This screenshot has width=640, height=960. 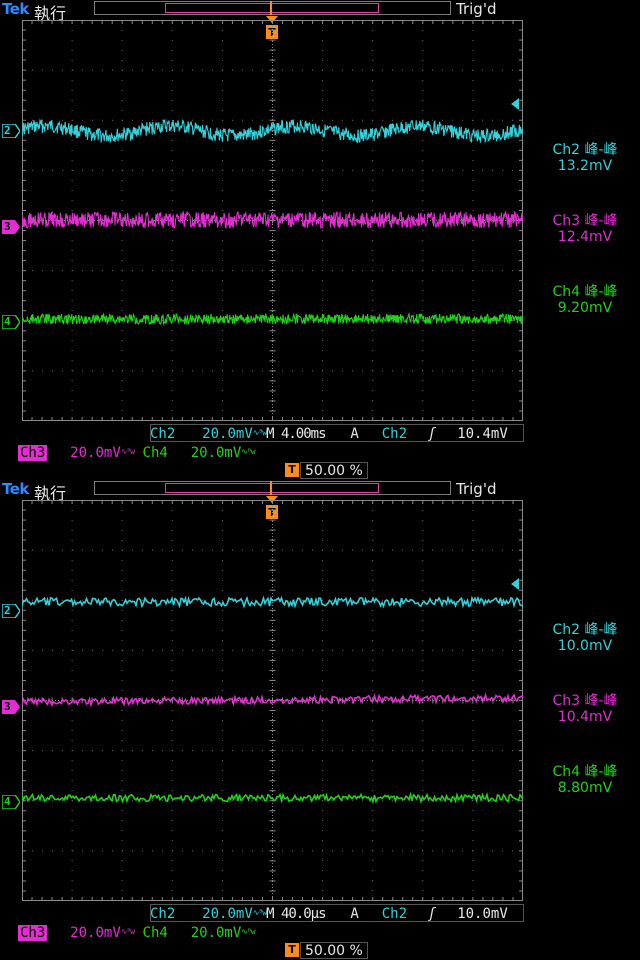 What do you see at coordinates (585, 237) in the screenshot?
I see `measurement-value: 12.4mV` at bounding box center [585, 237].